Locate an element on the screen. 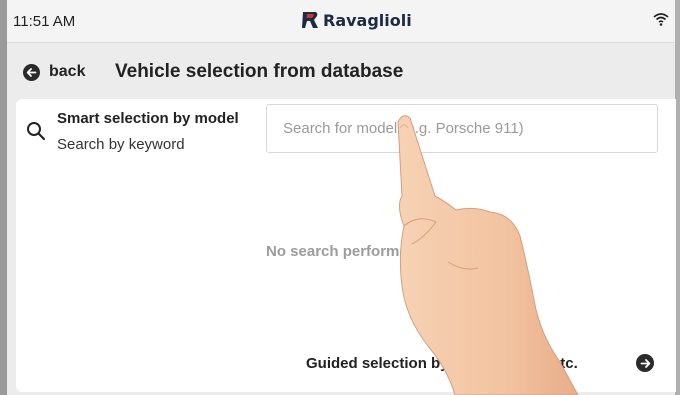 This screenshot has width=680, height=395. model-search-input is located at coordinates (462, 128).